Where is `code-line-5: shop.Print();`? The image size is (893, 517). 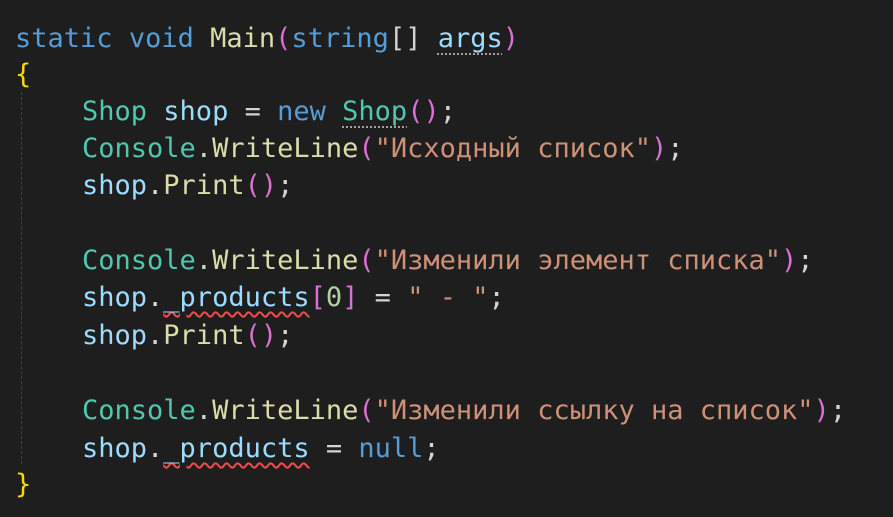 code-line-5: shop.Print(); is located at coordinates (154, 185).